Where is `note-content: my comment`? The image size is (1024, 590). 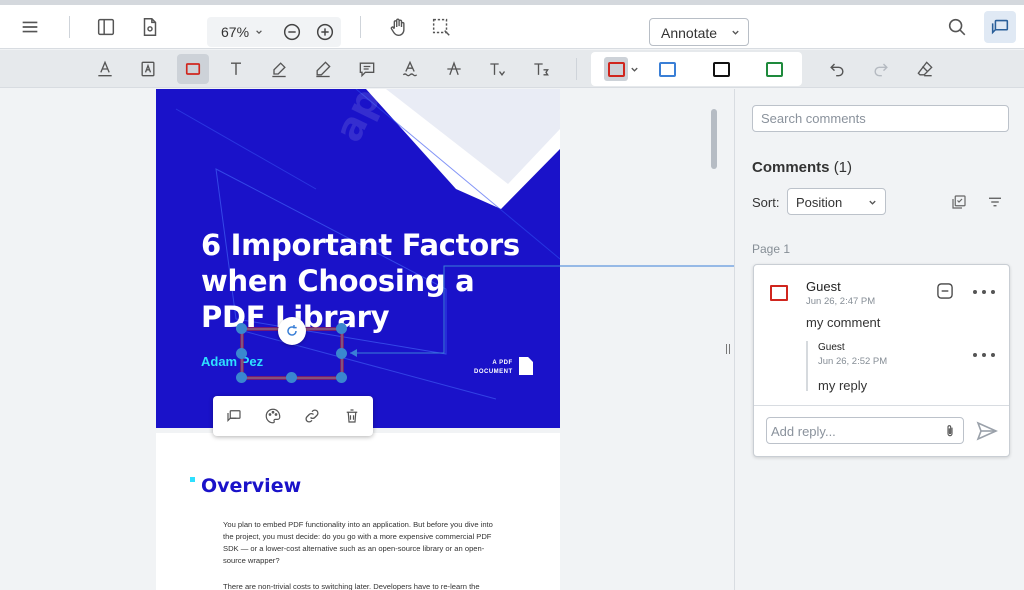
note-content: my comment is located at coordinates (843, 322).